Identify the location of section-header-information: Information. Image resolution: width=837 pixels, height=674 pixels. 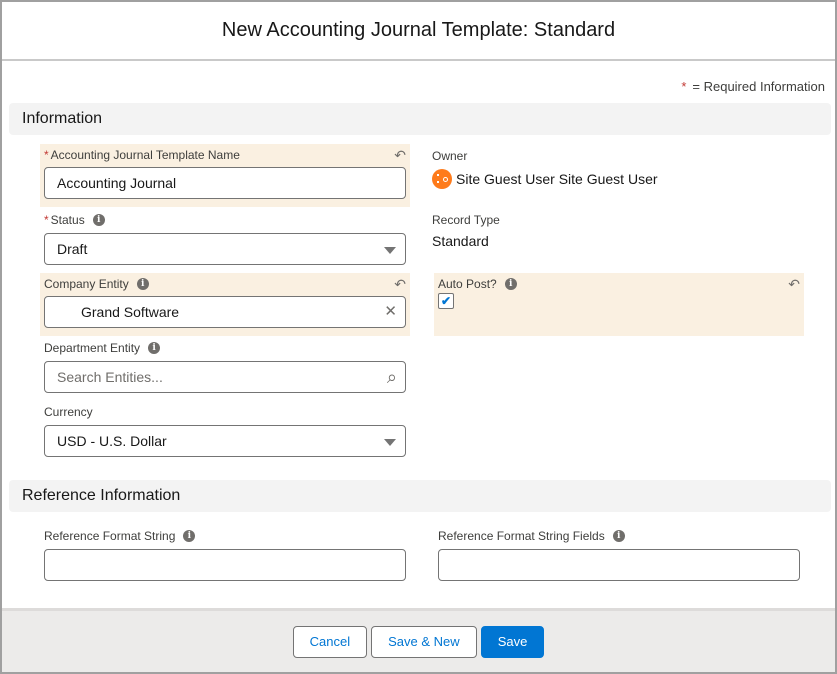
(420, 119).